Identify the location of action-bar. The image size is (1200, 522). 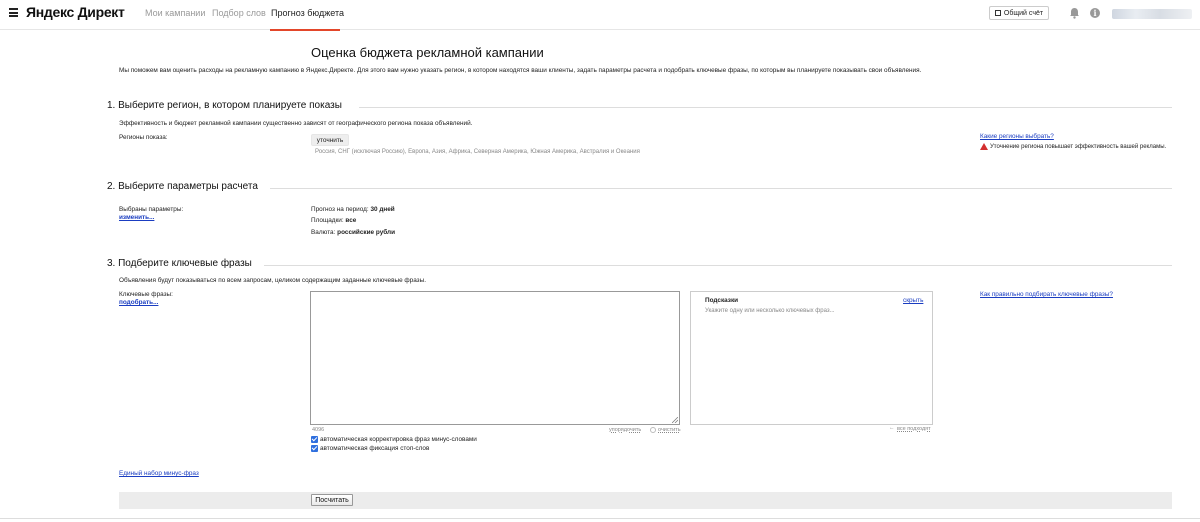
(645, 500).